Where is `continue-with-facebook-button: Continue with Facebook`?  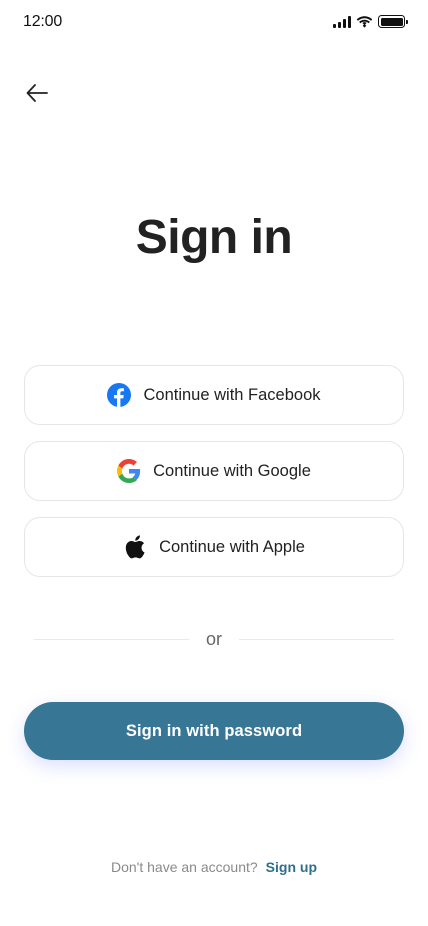
continue-with-facebook-button: Continue with Facebook is located at coordinates (214, 395).